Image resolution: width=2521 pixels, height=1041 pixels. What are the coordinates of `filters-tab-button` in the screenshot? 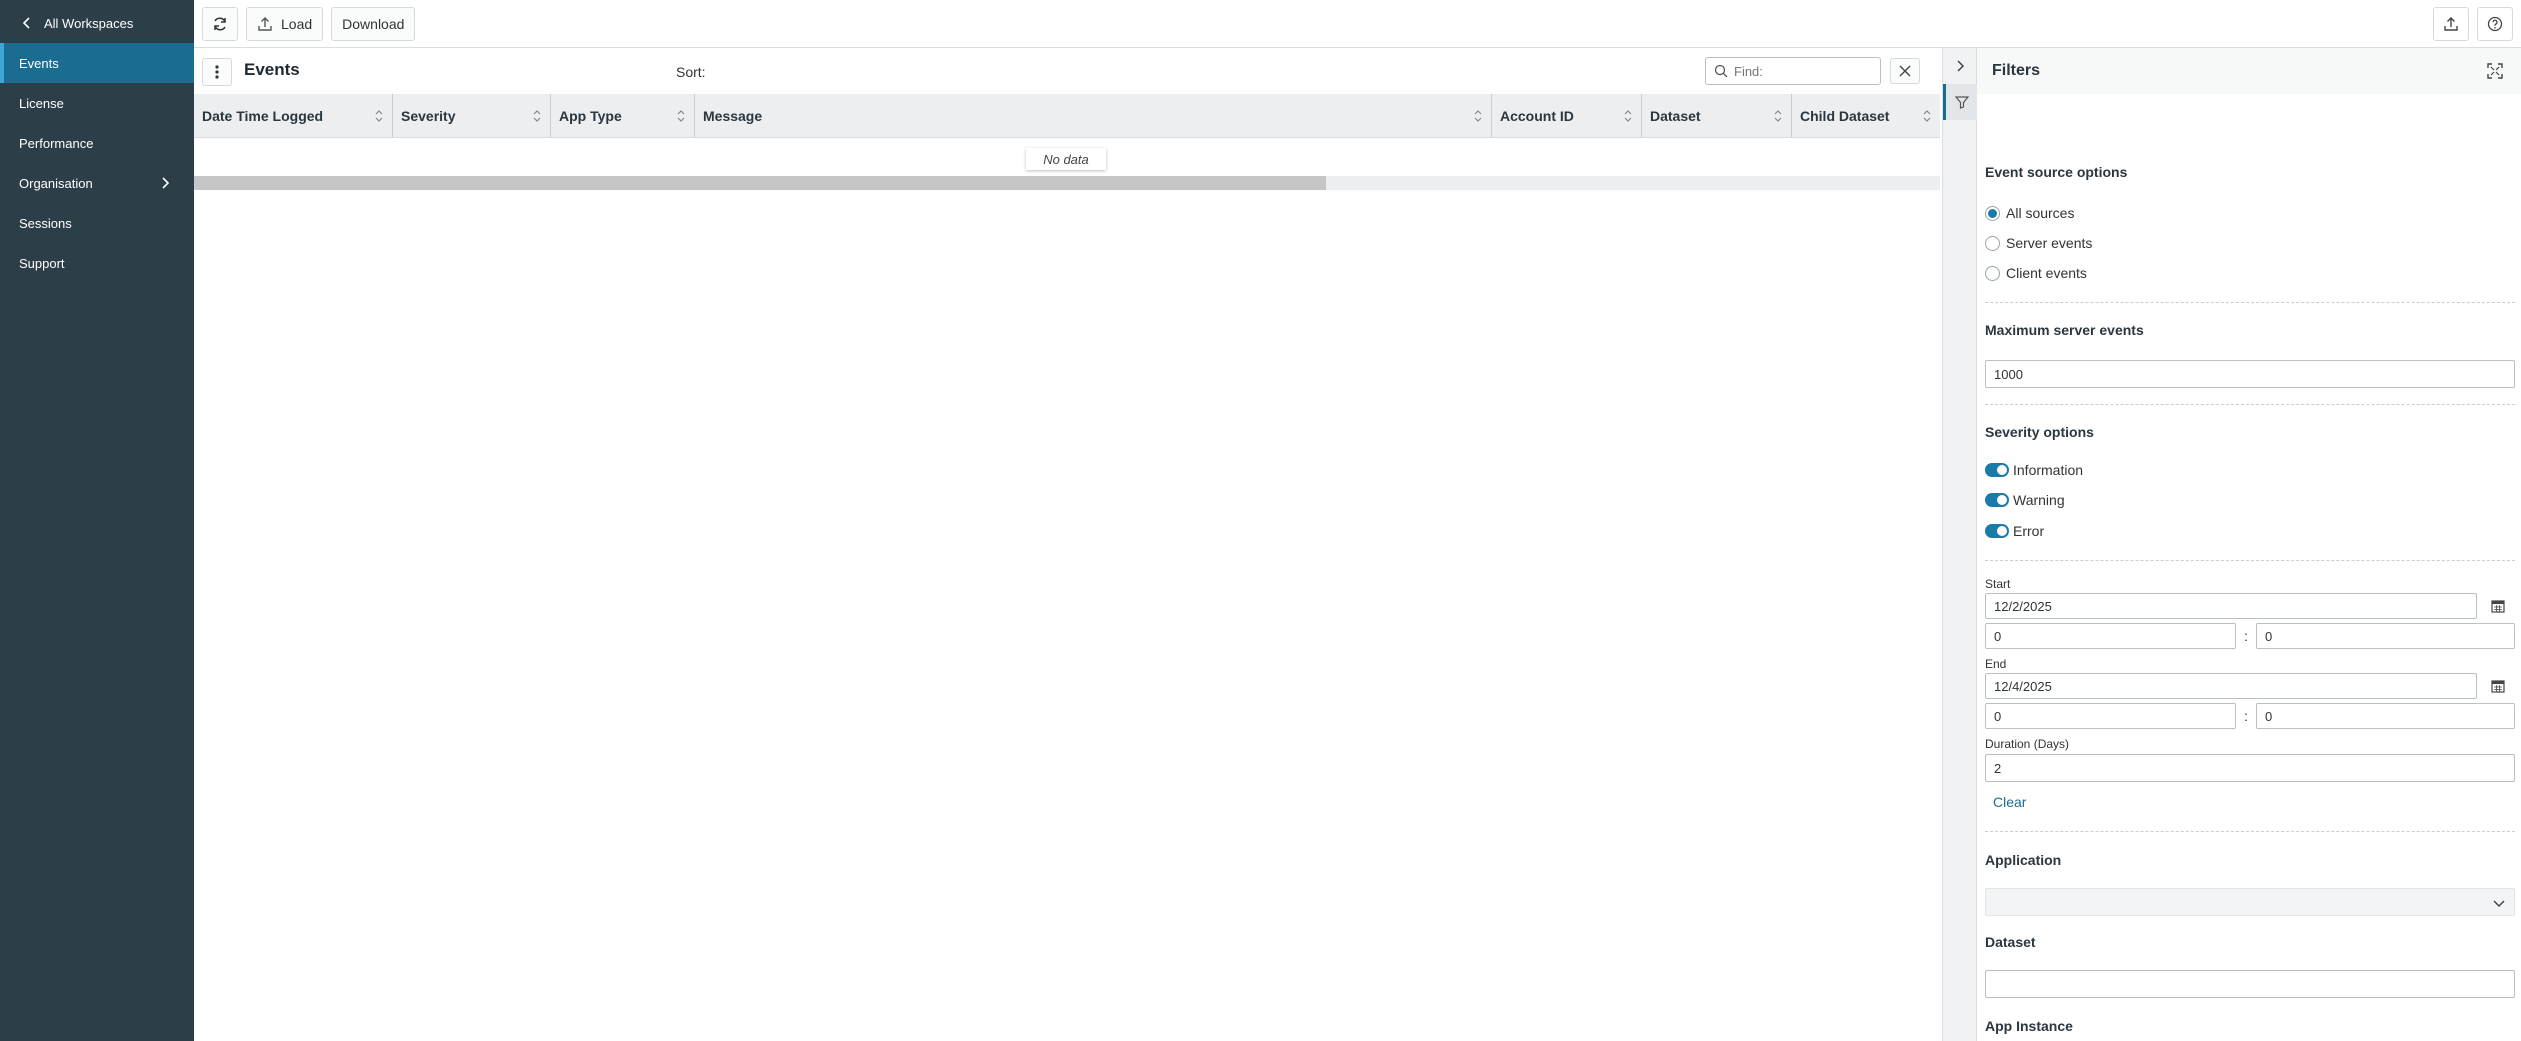 It's located at (1960, 102).